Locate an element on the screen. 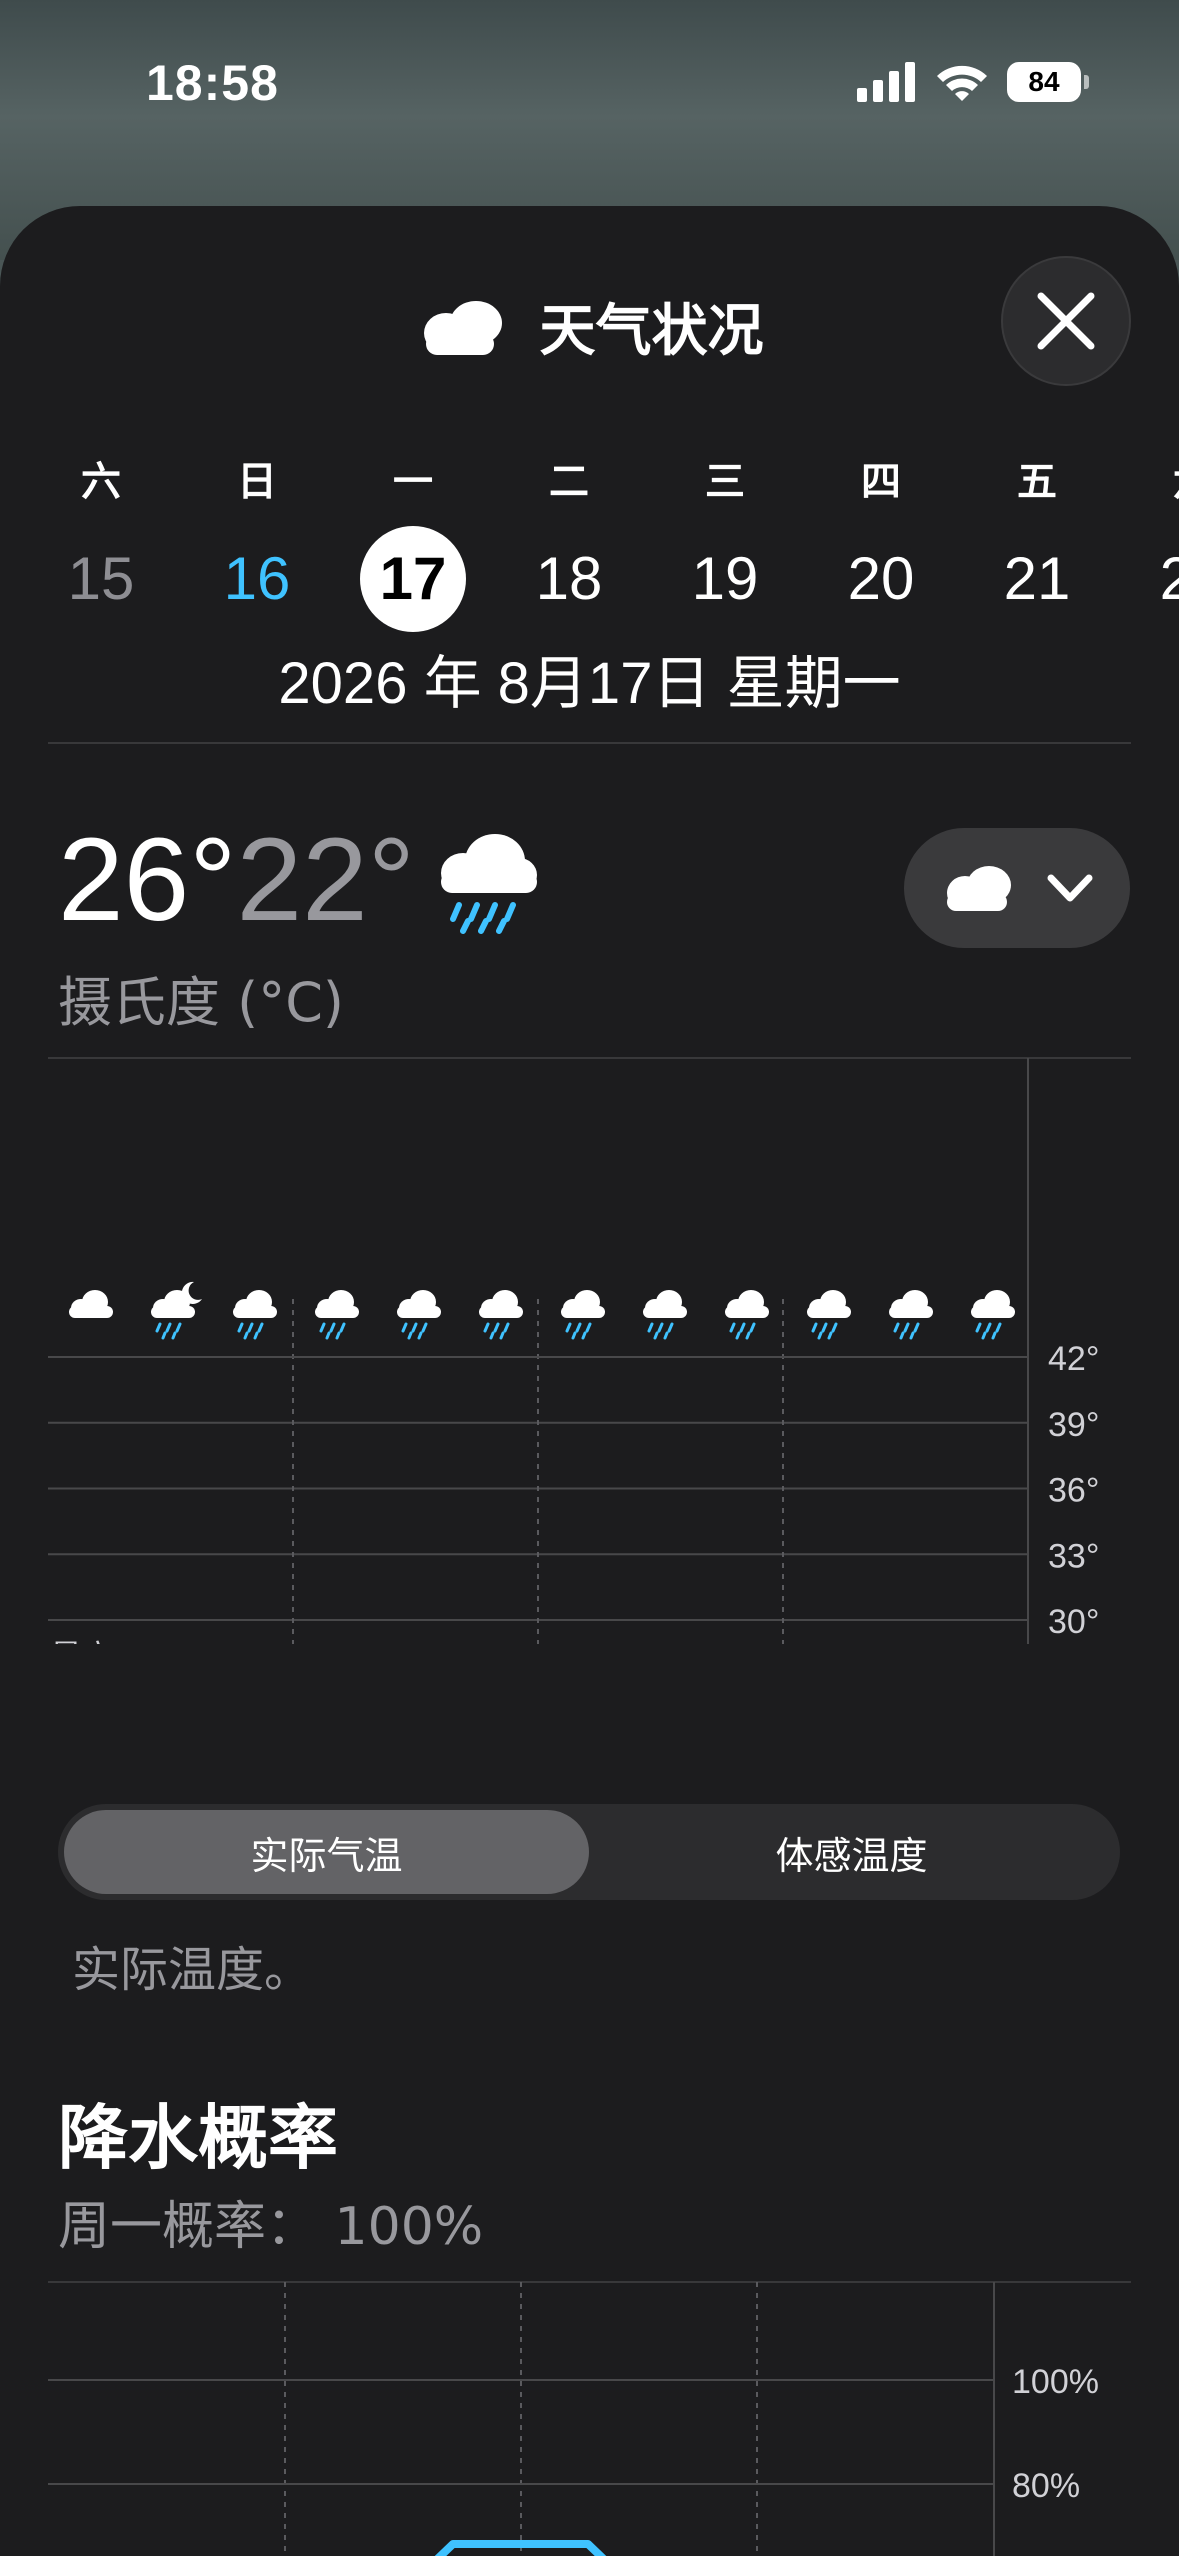 The image size is (1179, 2556). precipitation-chart-svg: 100% 80% is located at coordinates (589, 2418).